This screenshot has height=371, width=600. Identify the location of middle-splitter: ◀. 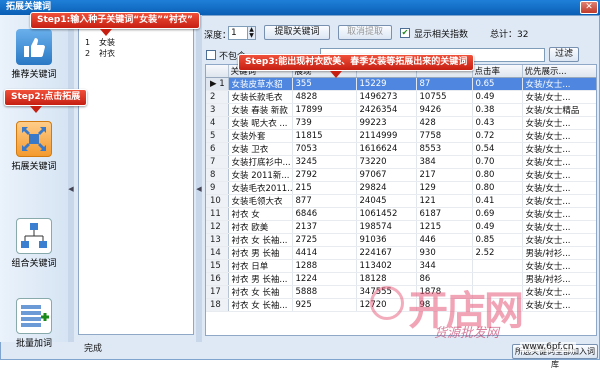
(199, 178).